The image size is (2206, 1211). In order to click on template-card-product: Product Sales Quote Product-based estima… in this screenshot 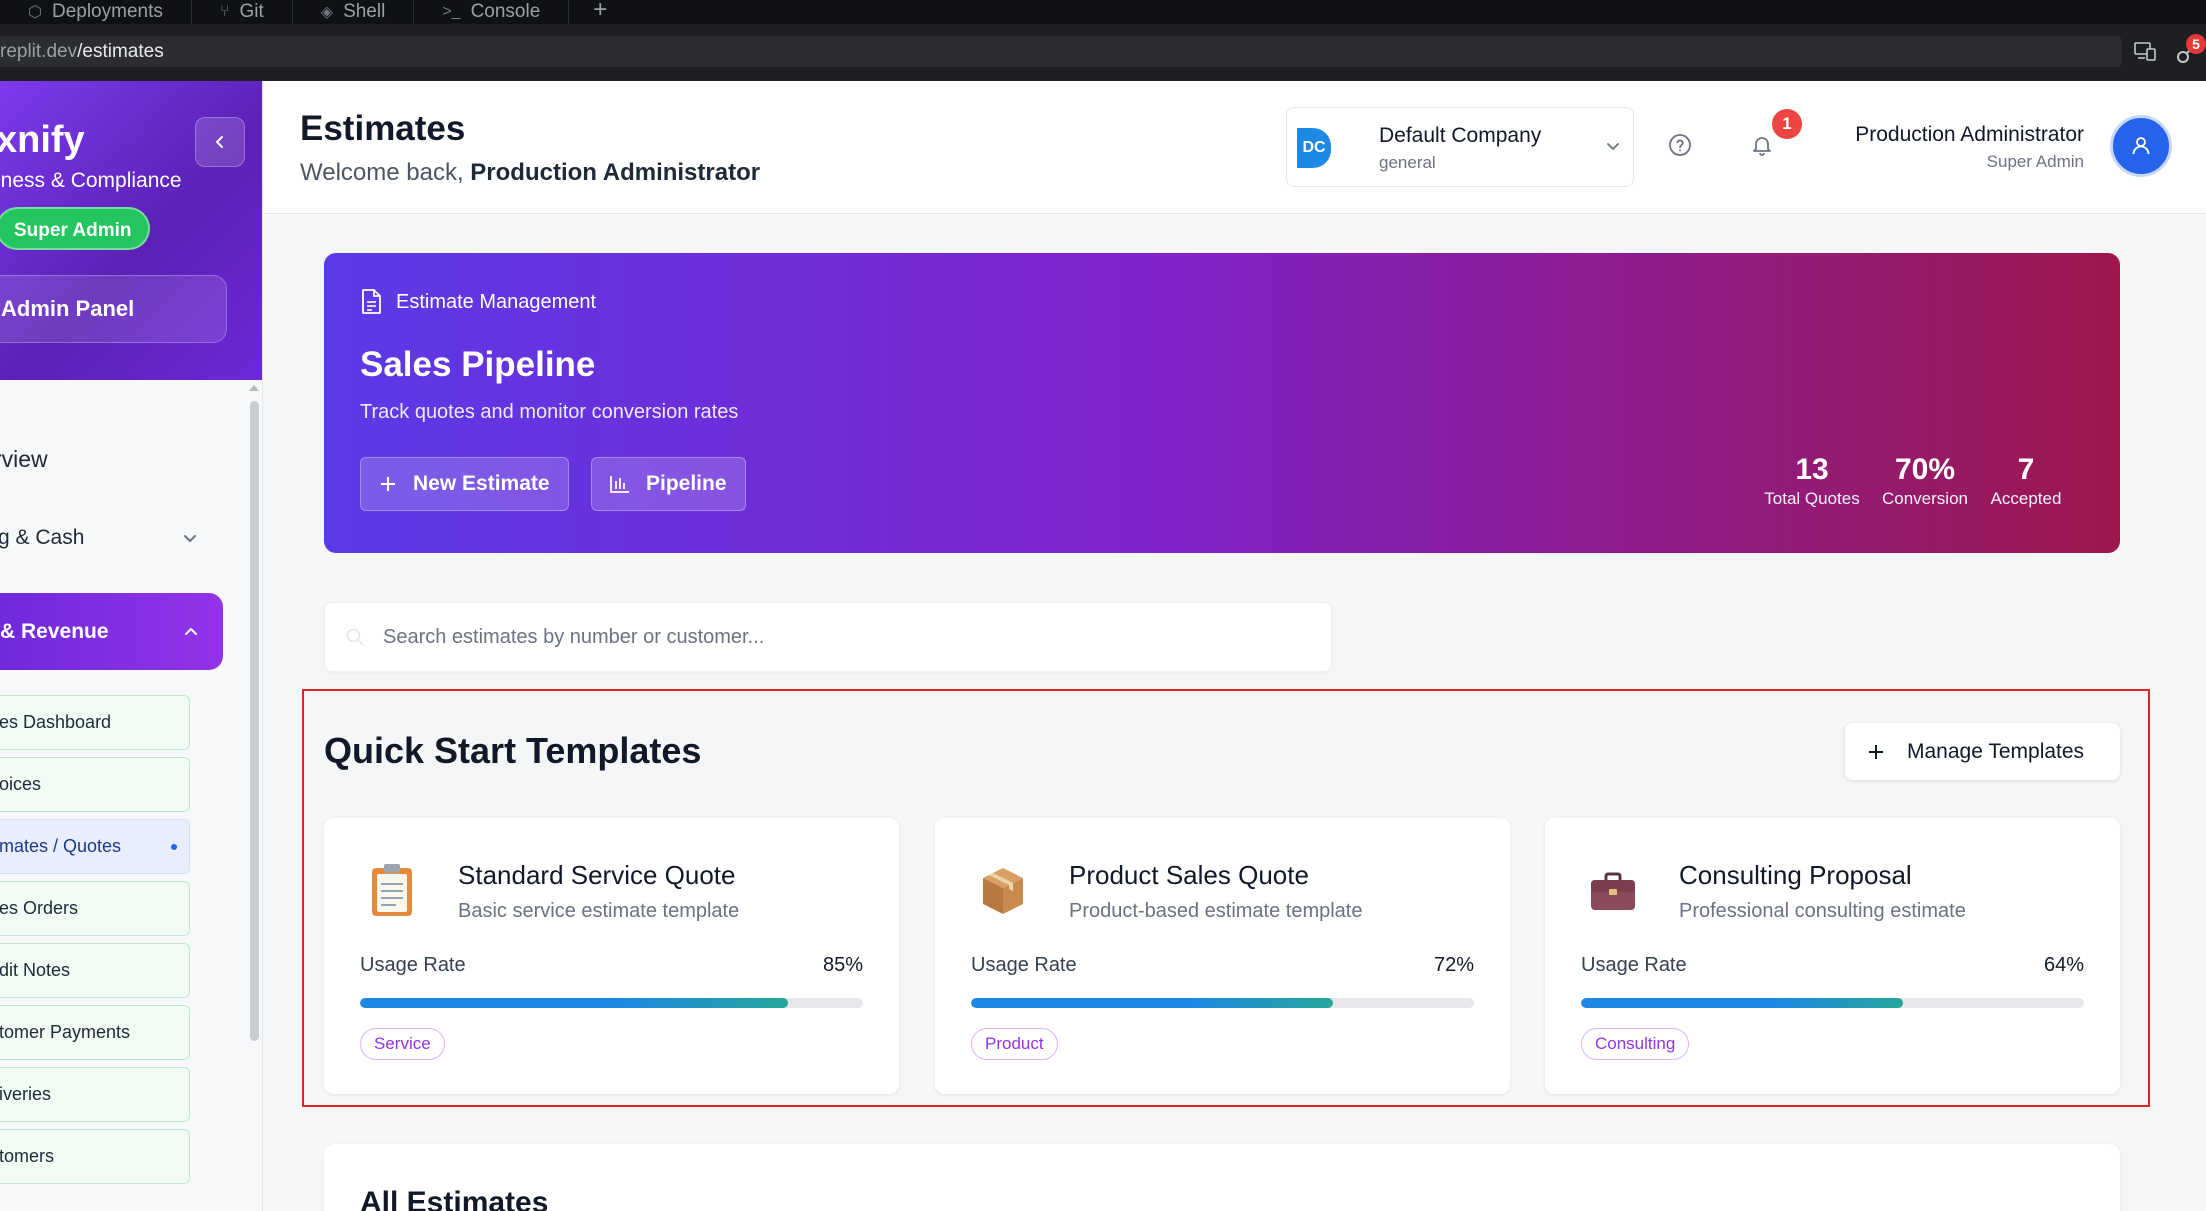, I will do `click(1222, 956)`.